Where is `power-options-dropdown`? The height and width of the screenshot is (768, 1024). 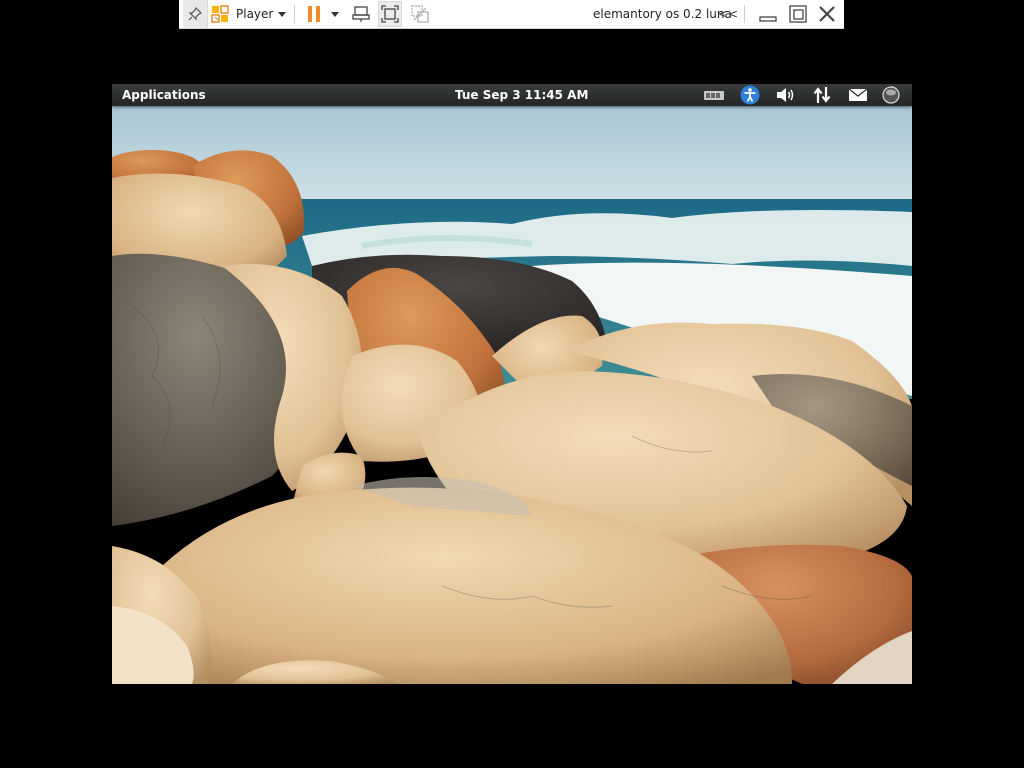
power-options-dropdown is located at coordinates (335, 14).